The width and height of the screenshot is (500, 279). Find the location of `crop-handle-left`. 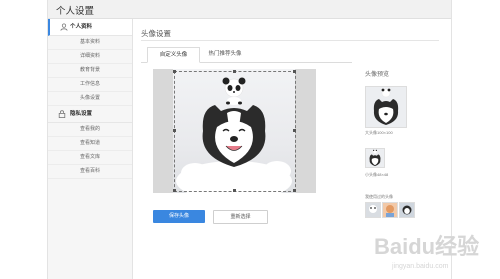

crop-handle-left is located at coordinates (174, 130).